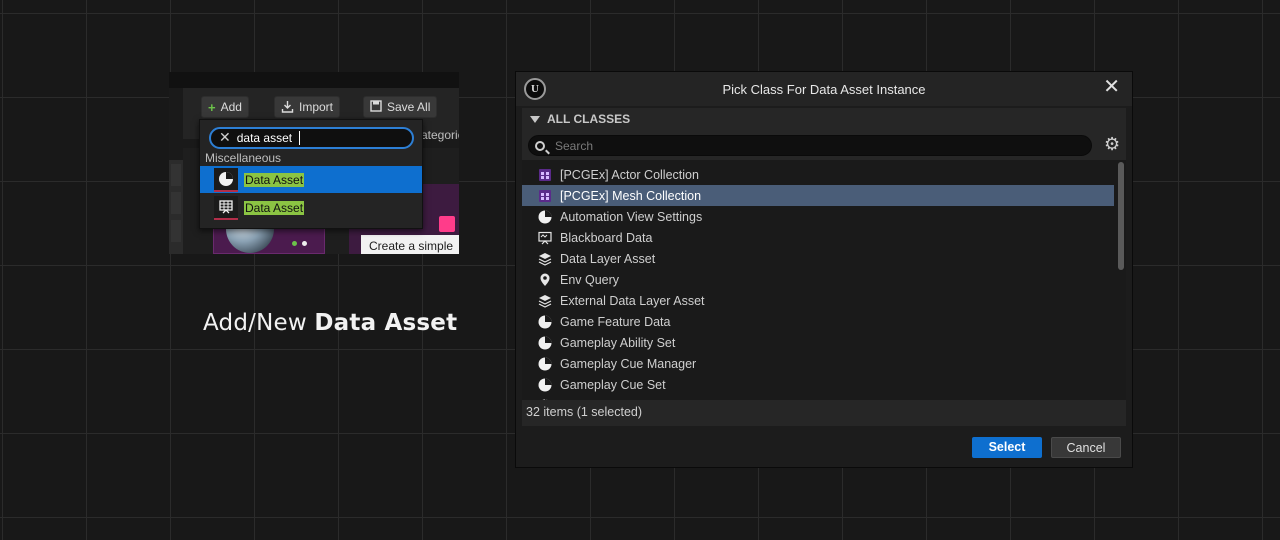 The width and height of the screenshot is (1280, 540). I want to click on caption-prefix: Add/New, so click(259, 323).